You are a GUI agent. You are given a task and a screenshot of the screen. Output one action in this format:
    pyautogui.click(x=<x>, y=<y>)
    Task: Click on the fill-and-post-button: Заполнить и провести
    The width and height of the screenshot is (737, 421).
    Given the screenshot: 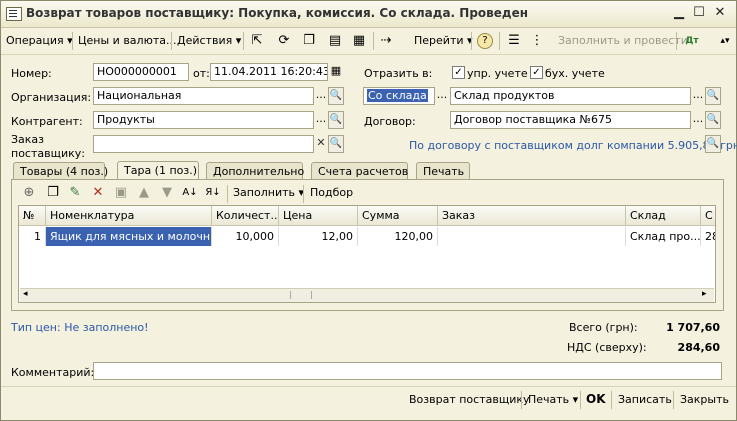 What is the action you would take?
    pyautogui.click(x=623, y=40)
    